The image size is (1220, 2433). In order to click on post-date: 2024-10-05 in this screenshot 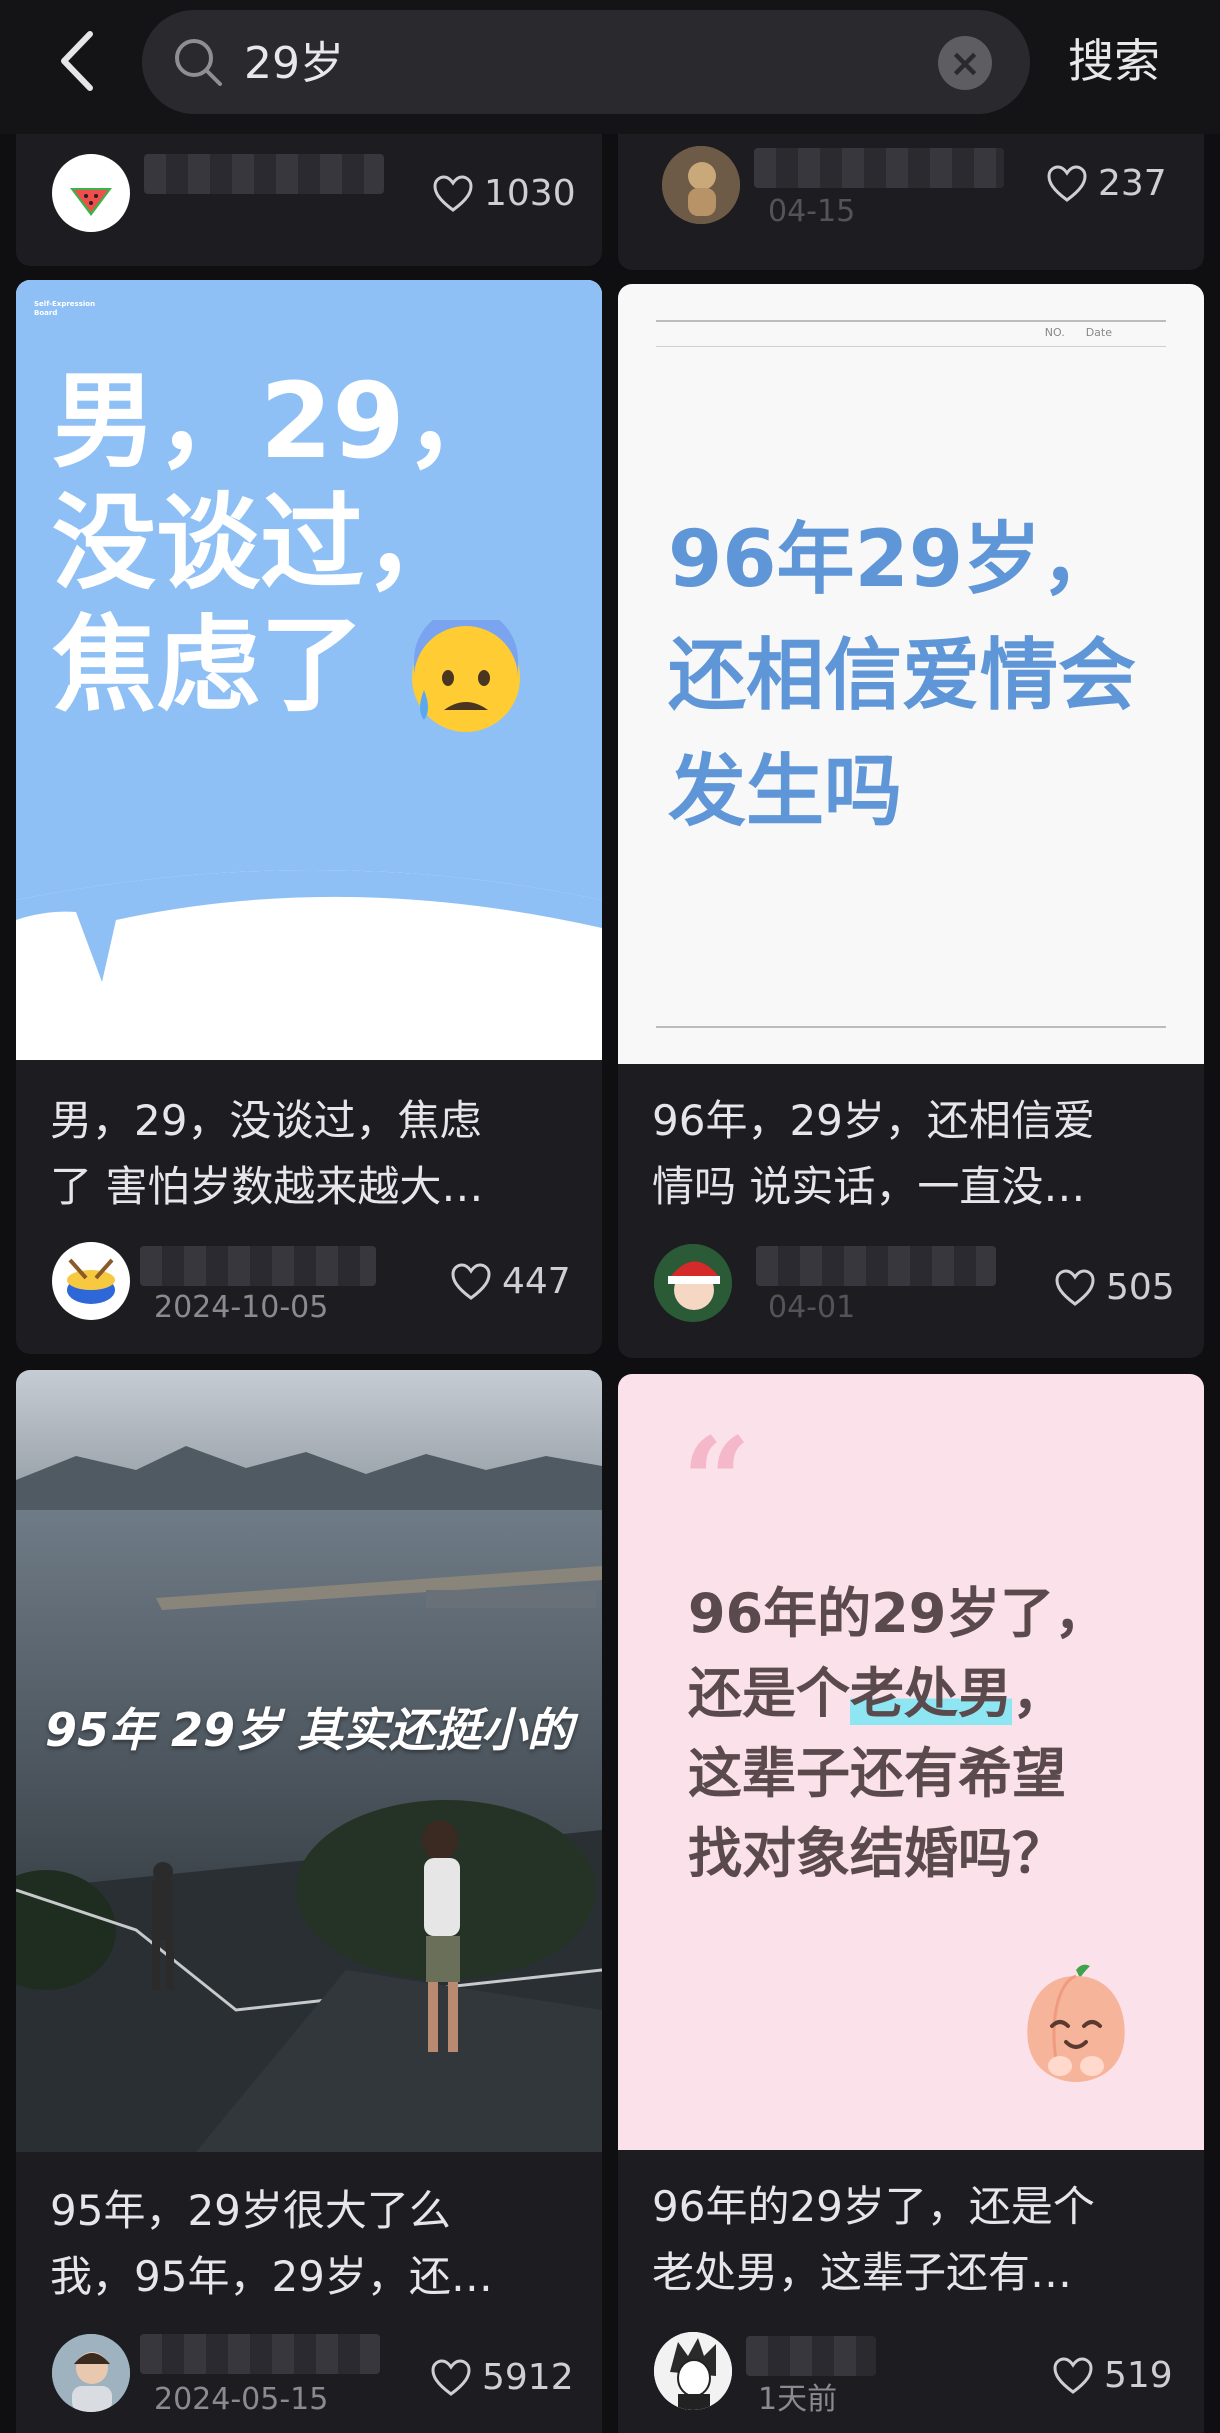, I will do `click(241, 1307)`.